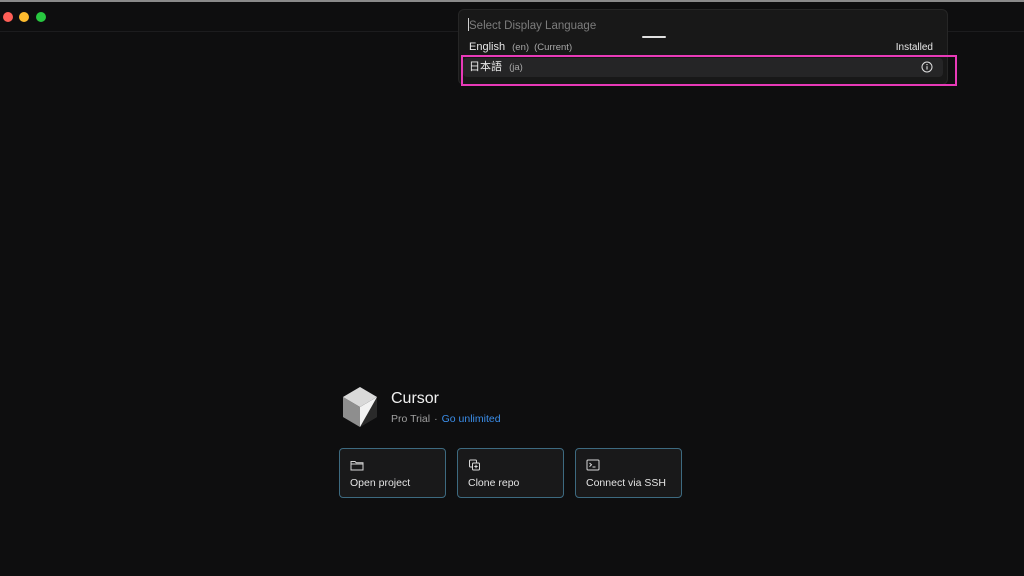 Image resolution: width=1024 pixels, height=576 pixels. I want to click on language-search-input: Select Display Language, so click(703, 26).